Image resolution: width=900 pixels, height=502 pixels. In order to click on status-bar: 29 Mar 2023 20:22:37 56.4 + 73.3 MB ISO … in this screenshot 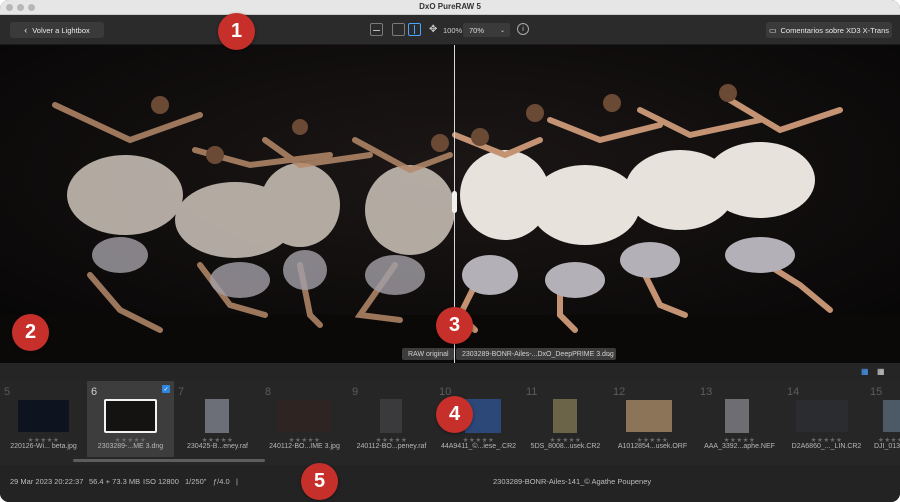, I will do `click(450, 483)`.